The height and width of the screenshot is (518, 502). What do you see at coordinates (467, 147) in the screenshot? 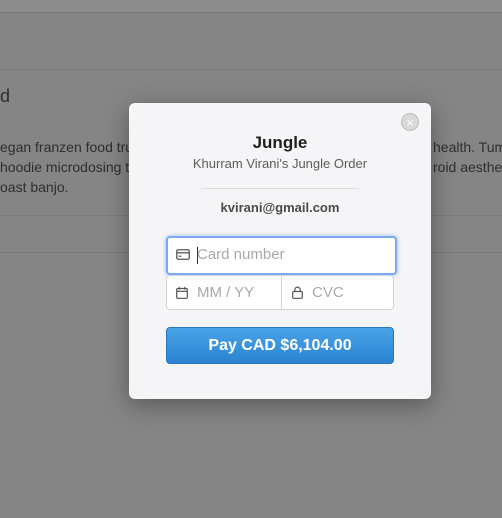
I see `background-text-line: health. Tumb` at bounding box center [467, 147].